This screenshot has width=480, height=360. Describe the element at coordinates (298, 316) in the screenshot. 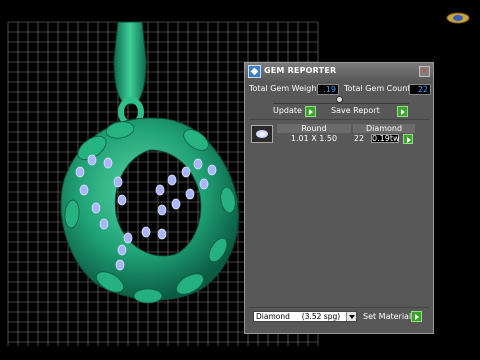

I see `material-select-value: Diamond (3.52 spg)` at that location.